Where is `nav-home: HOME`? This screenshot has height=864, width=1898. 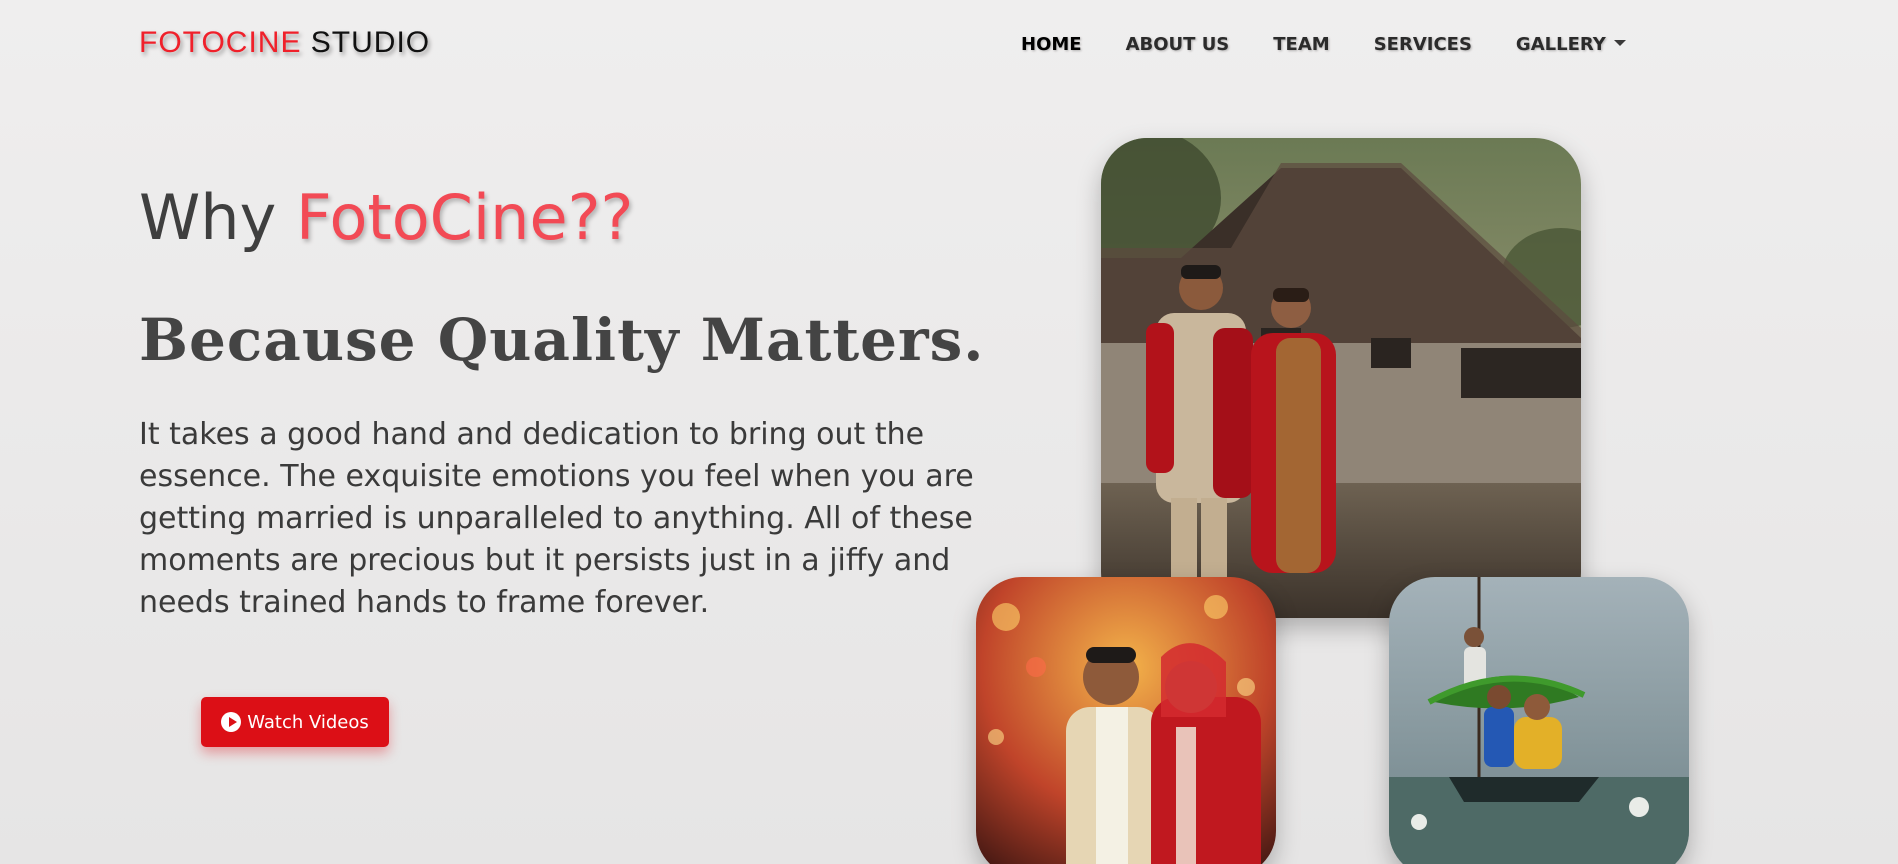 nav-home: HOME is located at coordinates (1051, 44).